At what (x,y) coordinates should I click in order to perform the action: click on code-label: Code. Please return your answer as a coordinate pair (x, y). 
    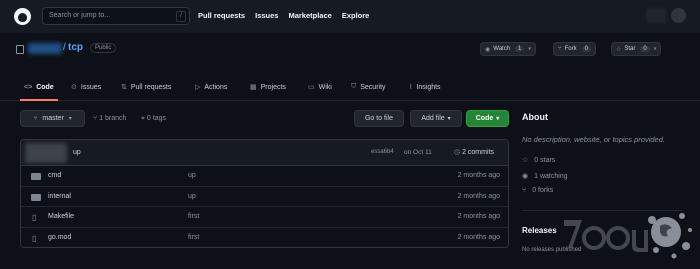
    Looking at the image, I should click on (484, 118).